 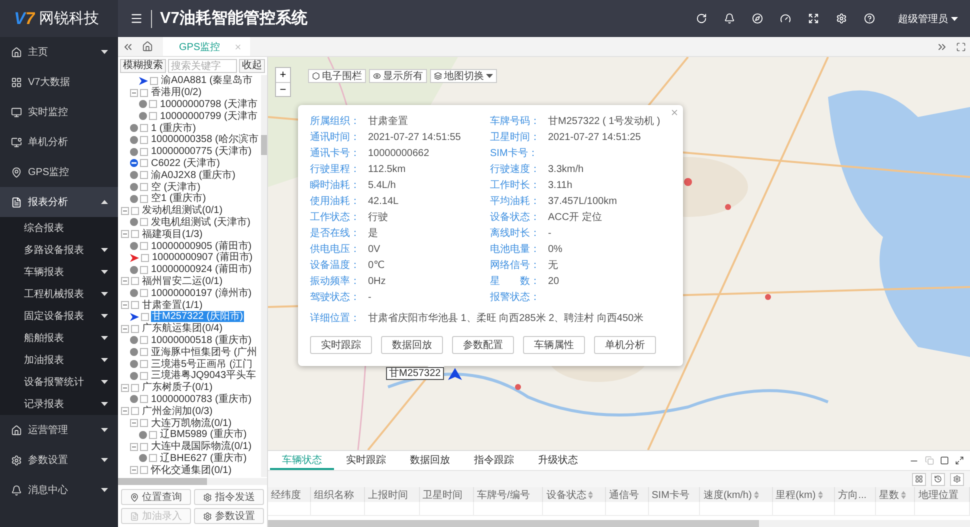 What do you see at coordinates (204, 376) in the screenshot?
I see `tree-item: 三境港粤JQ9043平头车` at bounding box center [204, 376].